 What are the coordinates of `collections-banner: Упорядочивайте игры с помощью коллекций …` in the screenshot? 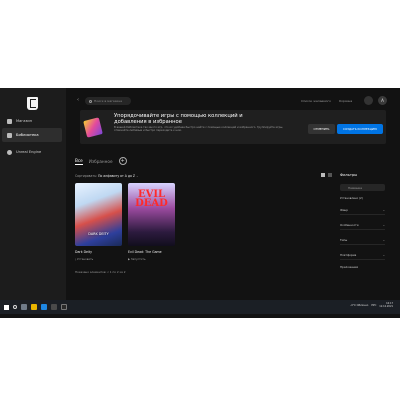 It's located at (233, 127).